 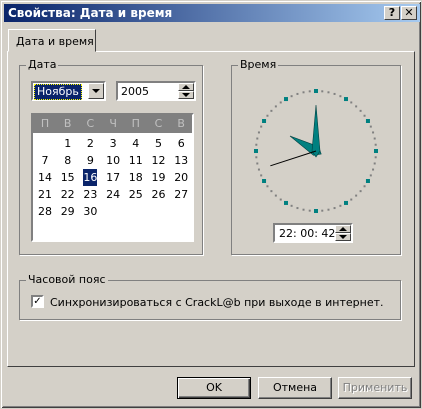 I want to click on second-hand, so click(x=293, y=158).